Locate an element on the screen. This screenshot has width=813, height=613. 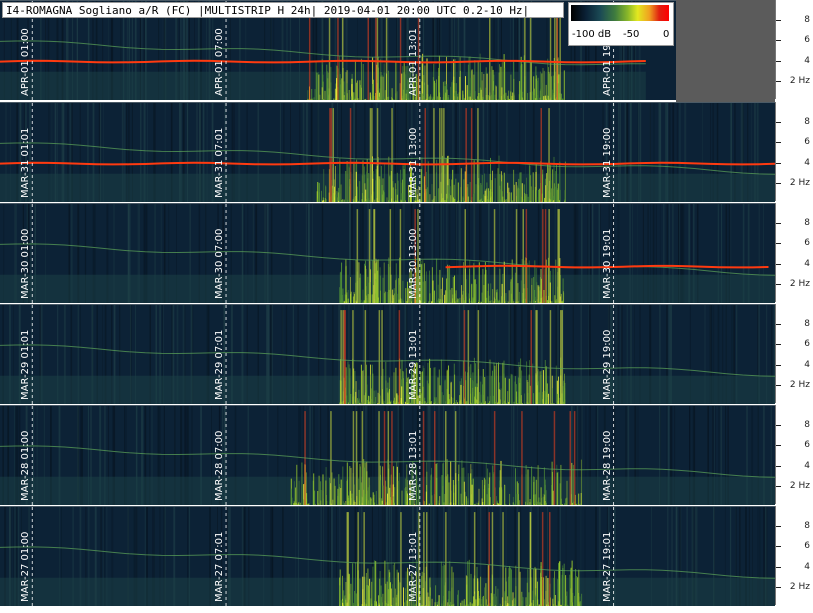
axis-tick-label: 6 is located at coordinates (807, 546).